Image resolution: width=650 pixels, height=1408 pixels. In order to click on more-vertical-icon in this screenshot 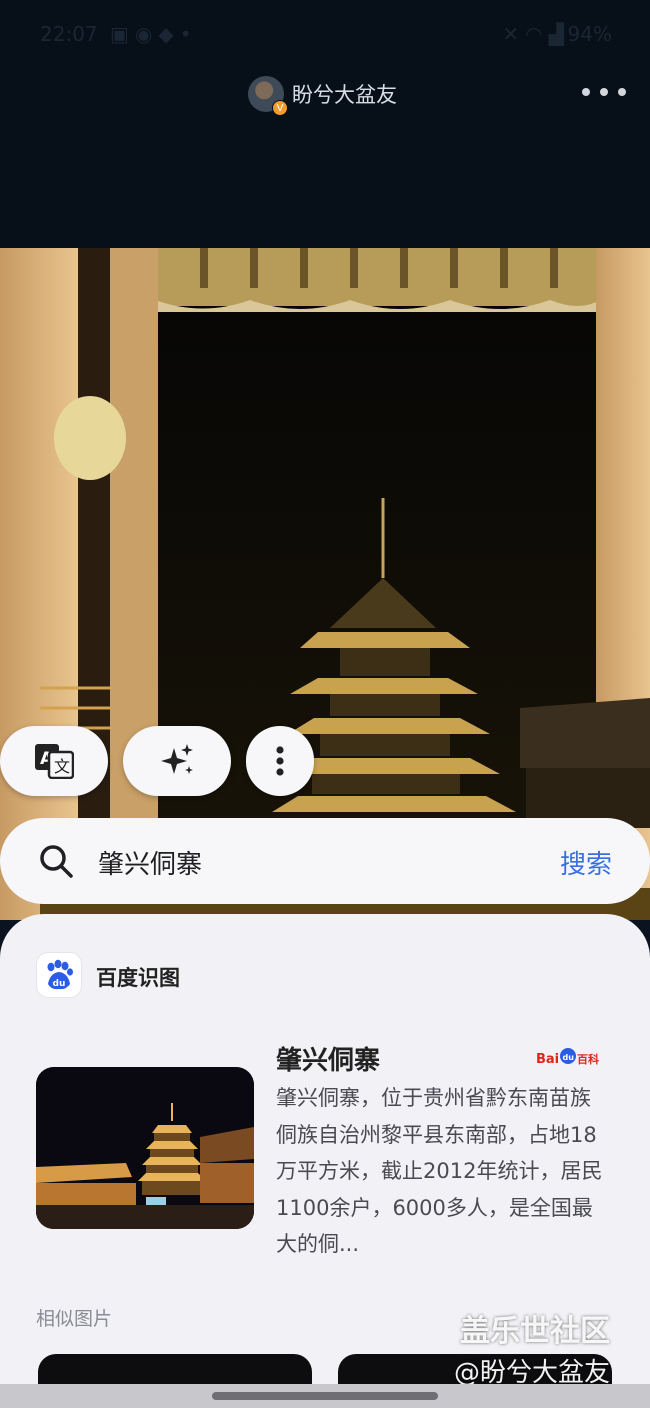, I will do `click(280, 761)`.